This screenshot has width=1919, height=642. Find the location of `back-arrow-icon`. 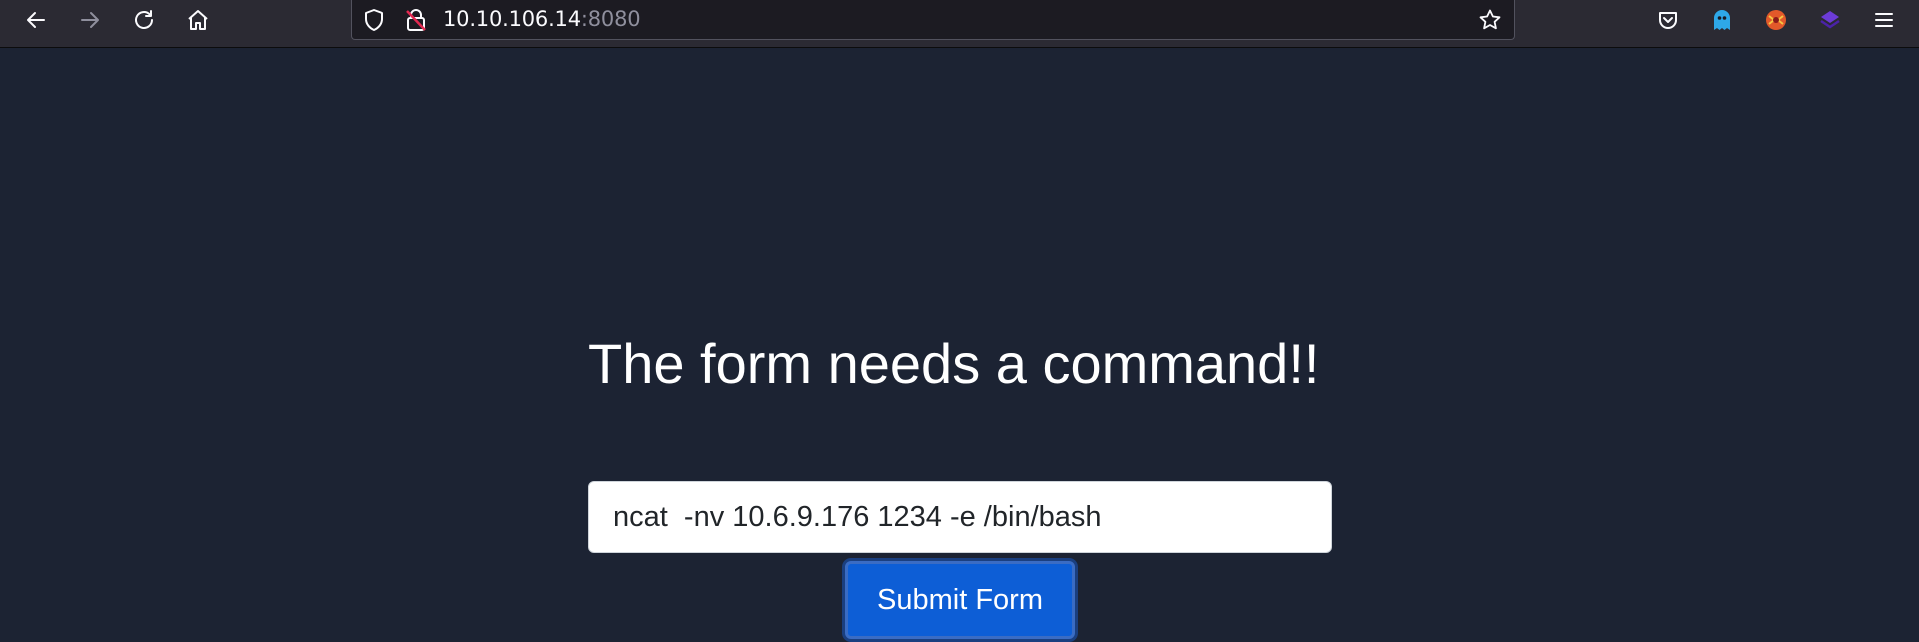

back-arrow-icon is located at coordinates (36, 20).